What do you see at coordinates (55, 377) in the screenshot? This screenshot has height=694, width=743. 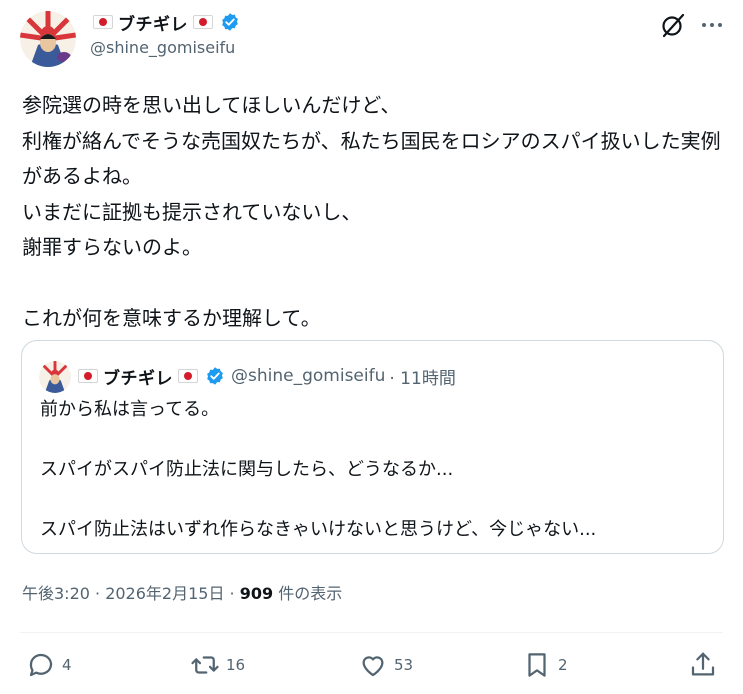 I see `quoted-author-avatar` at bounding box center [55, 377].